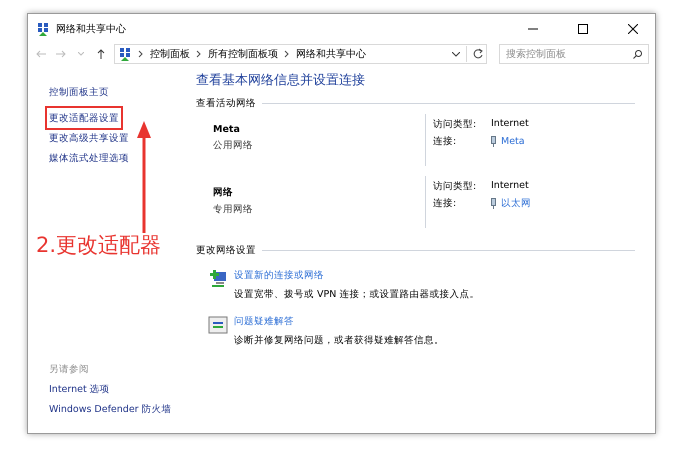  I want to click on close-icon, so click(633, 29).